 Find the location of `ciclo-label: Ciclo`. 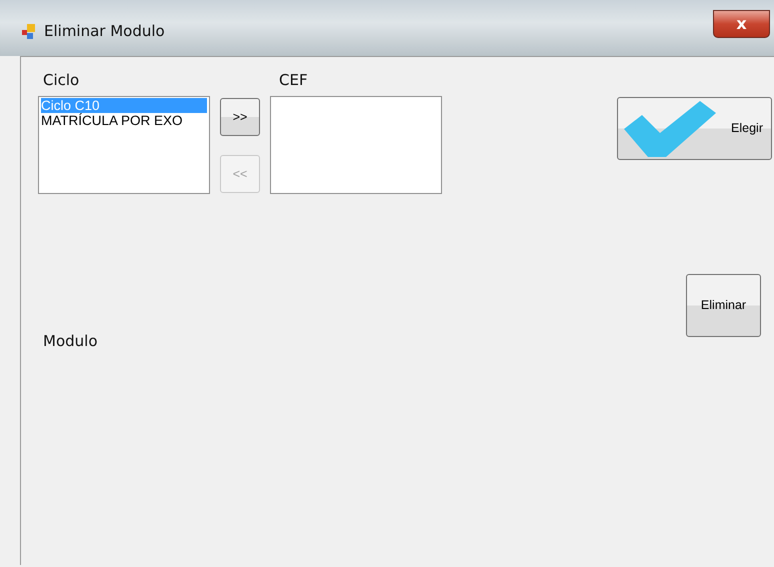

ciclo-label: Ciclo is located at coordinates (61, 80).